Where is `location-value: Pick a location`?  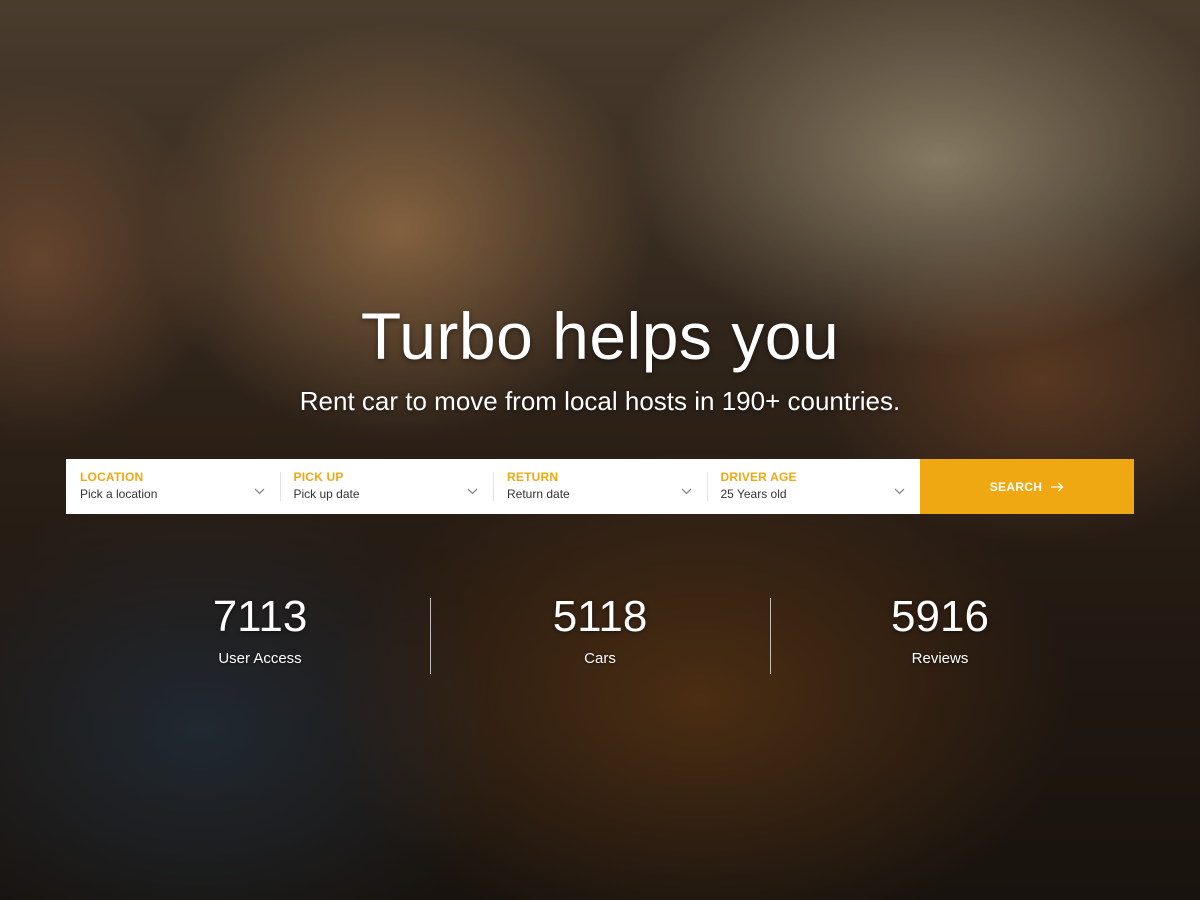
location-value: Pick a location is located at coordinates (119, 494).